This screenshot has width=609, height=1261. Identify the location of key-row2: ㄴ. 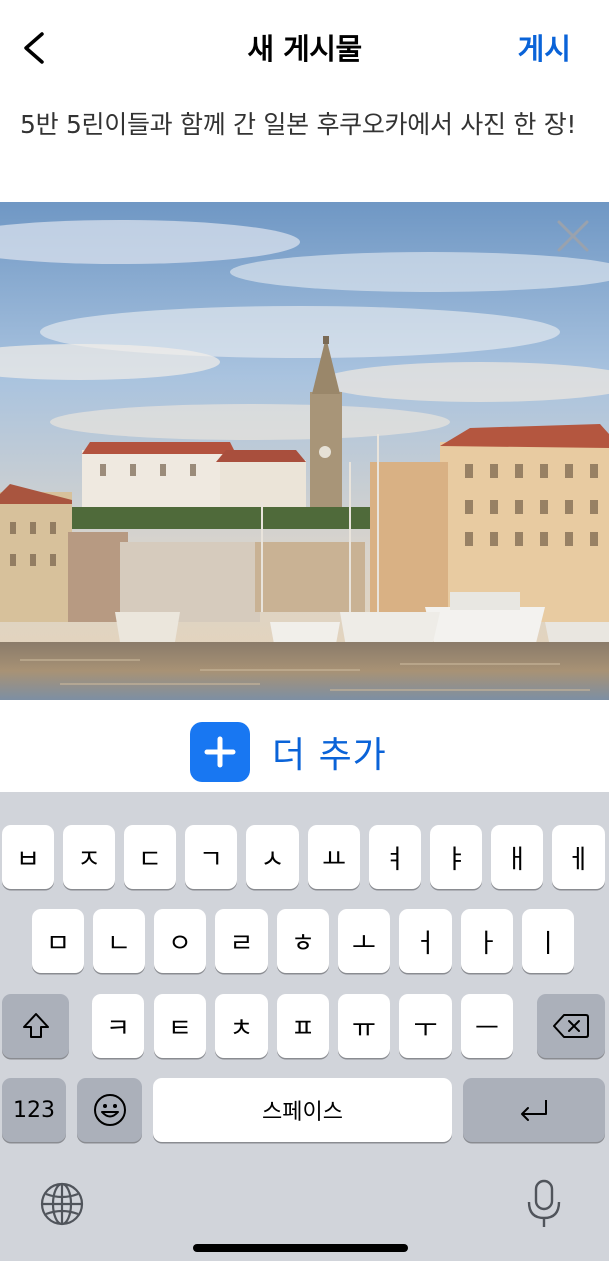
(119, 941).